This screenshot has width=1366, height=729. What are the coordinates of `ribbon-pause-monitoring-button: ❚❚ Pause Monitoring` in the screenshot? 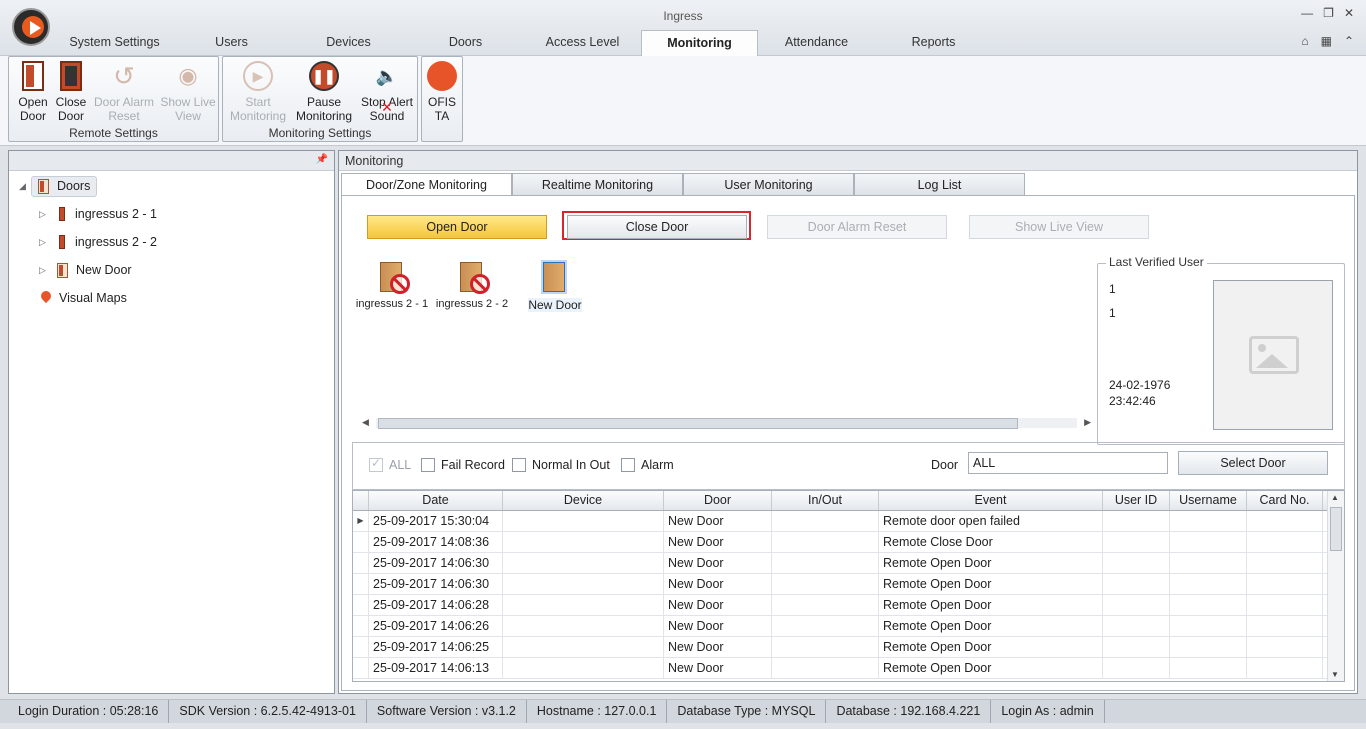 It's located at (324, 91).